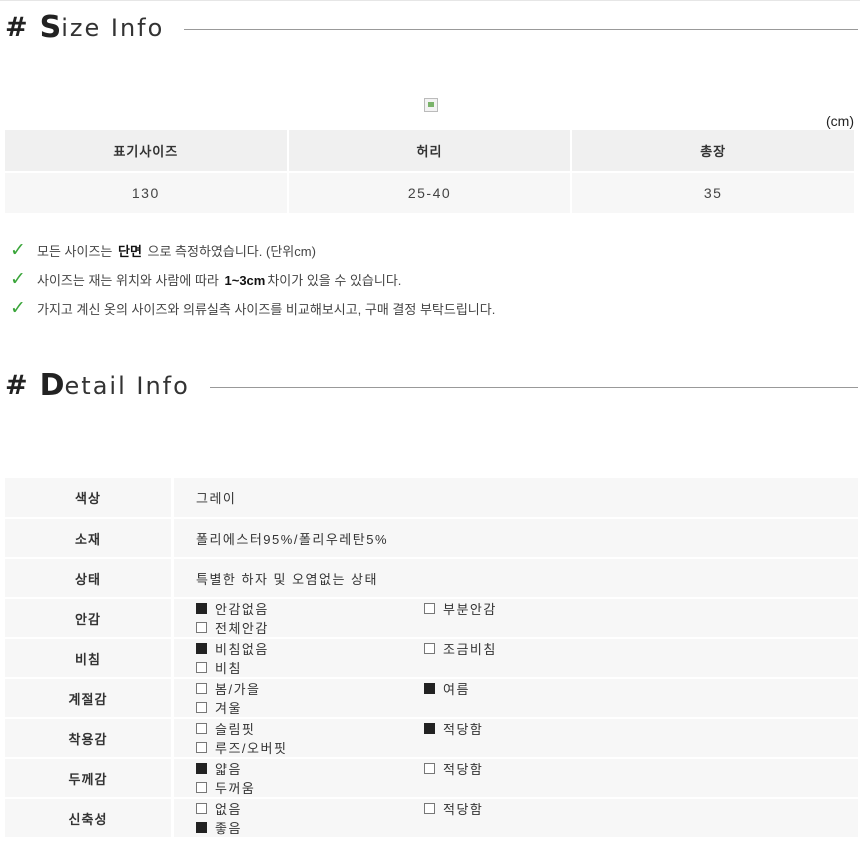 Image resolution: width=860 pixels, height=860 pixels. What do you see at coordinates (538, 808) in the screenshot?
I see `detail-option: 적당함` at bounding box center [538, 808].